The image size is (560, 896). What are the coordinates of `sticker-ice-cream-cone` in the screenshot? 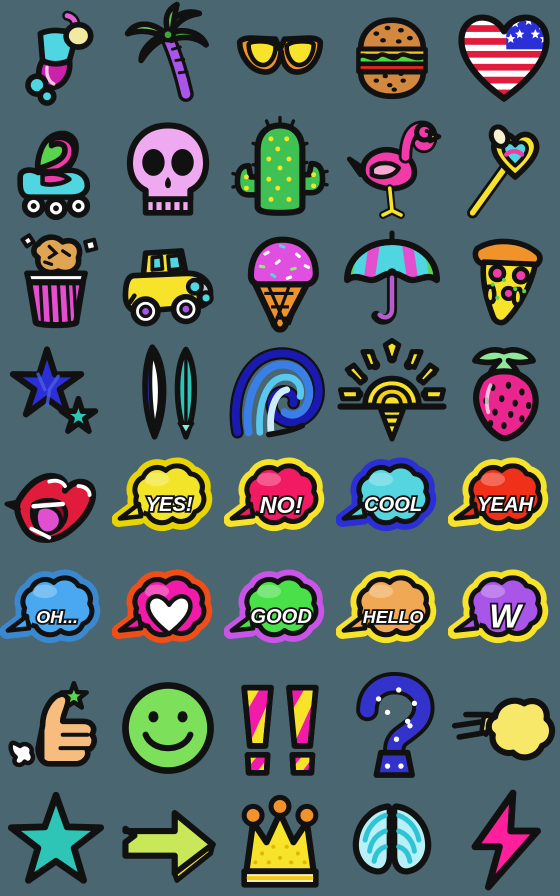 It's located at (280, 280).